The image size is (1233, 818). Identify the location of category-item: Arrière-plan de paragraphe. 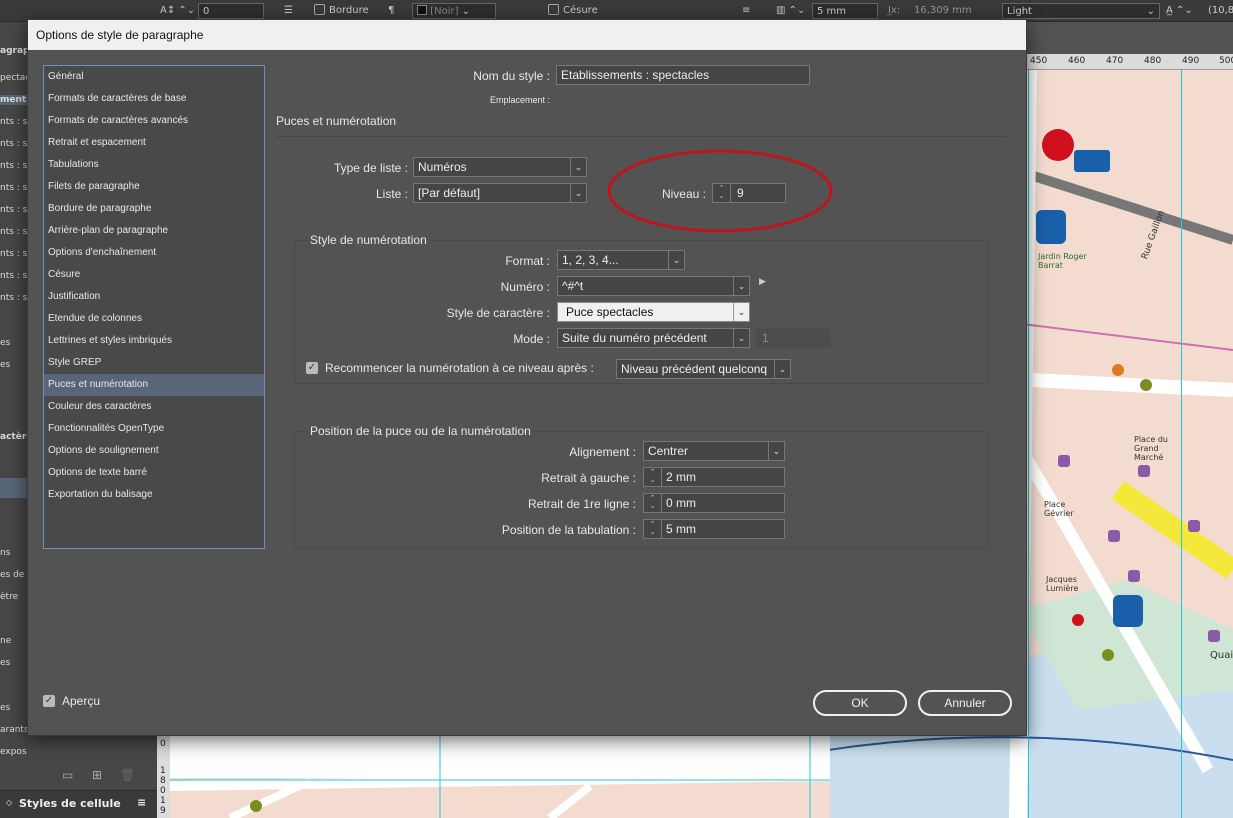
(154, 231).